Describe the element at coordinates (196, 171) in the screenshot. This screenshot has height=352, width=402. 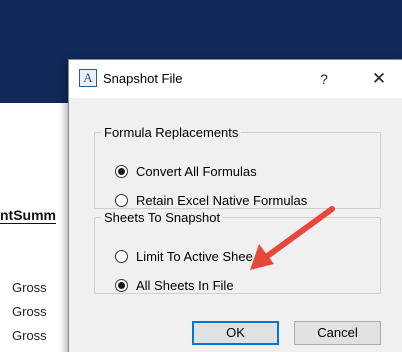
I see `radio-label: Convert All Formulas` at that location.